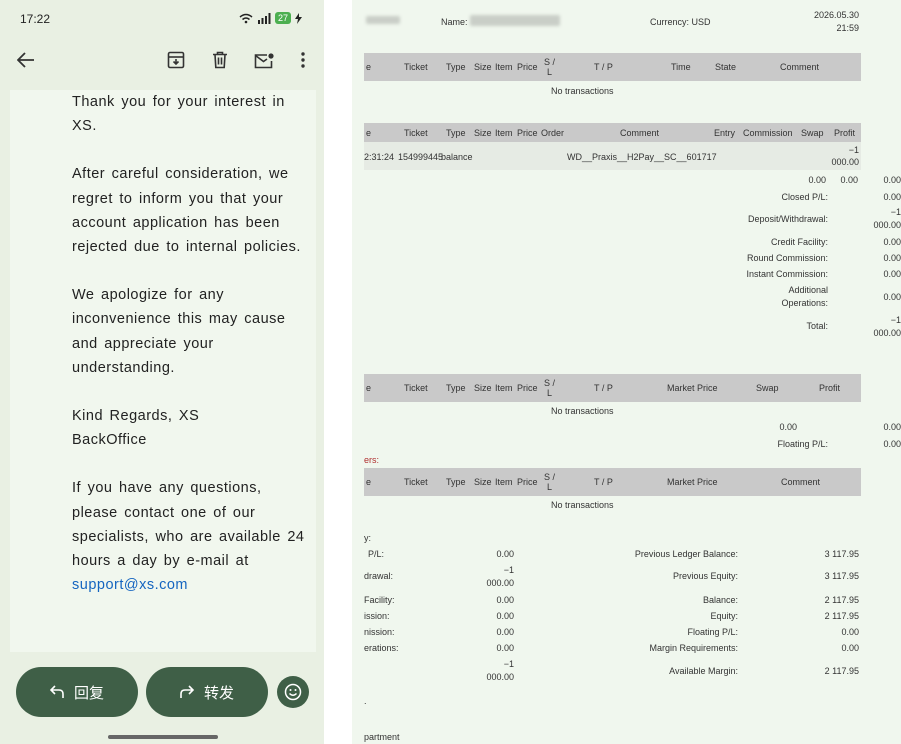 The height and width of the screenshot is (744, 901). I want to click on orders-section-label: ers:, so click(372, 460).